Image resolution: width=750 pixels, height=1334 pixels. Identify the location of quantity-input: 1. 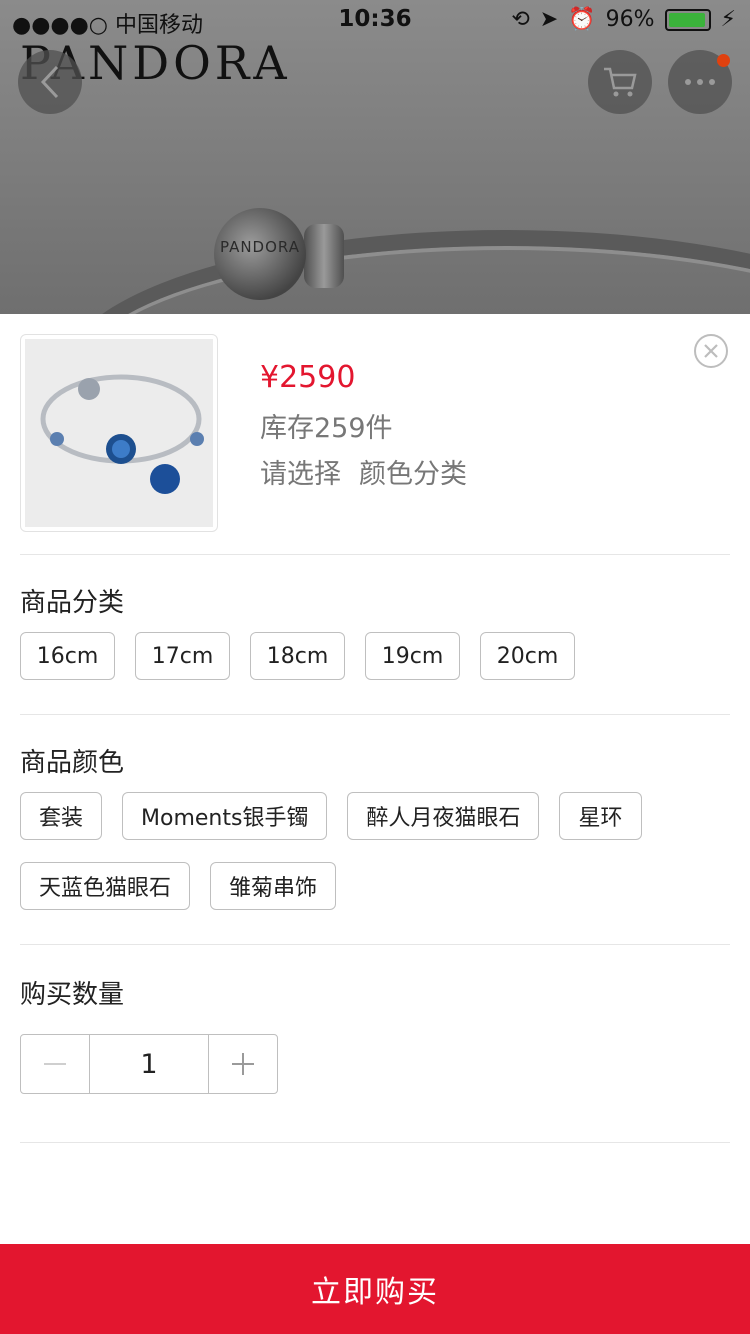
(149, 1064).